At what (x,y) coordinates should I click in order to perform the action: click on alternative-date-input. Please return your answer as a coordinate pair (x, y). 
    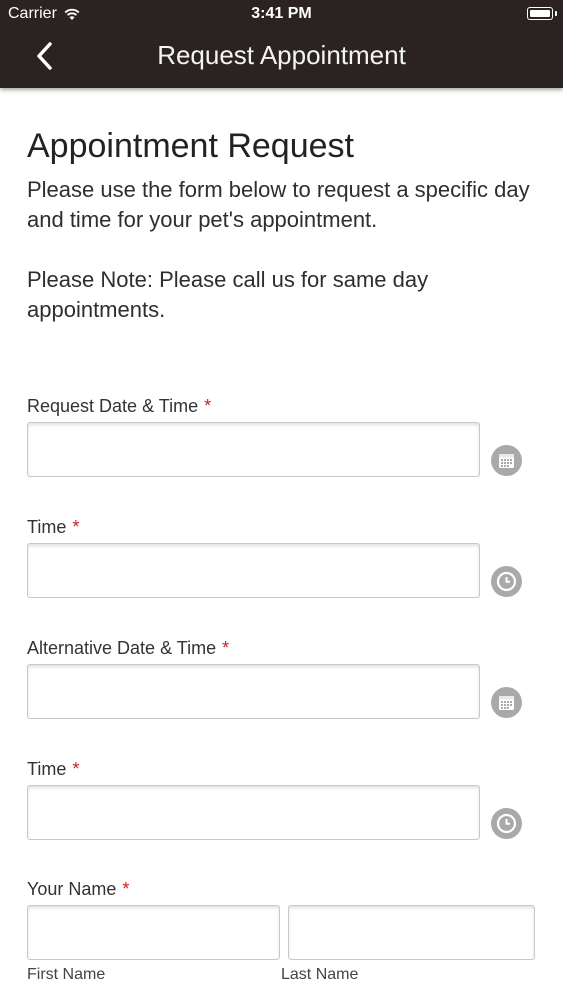
    Looking at the image, I should click on (253, 691).